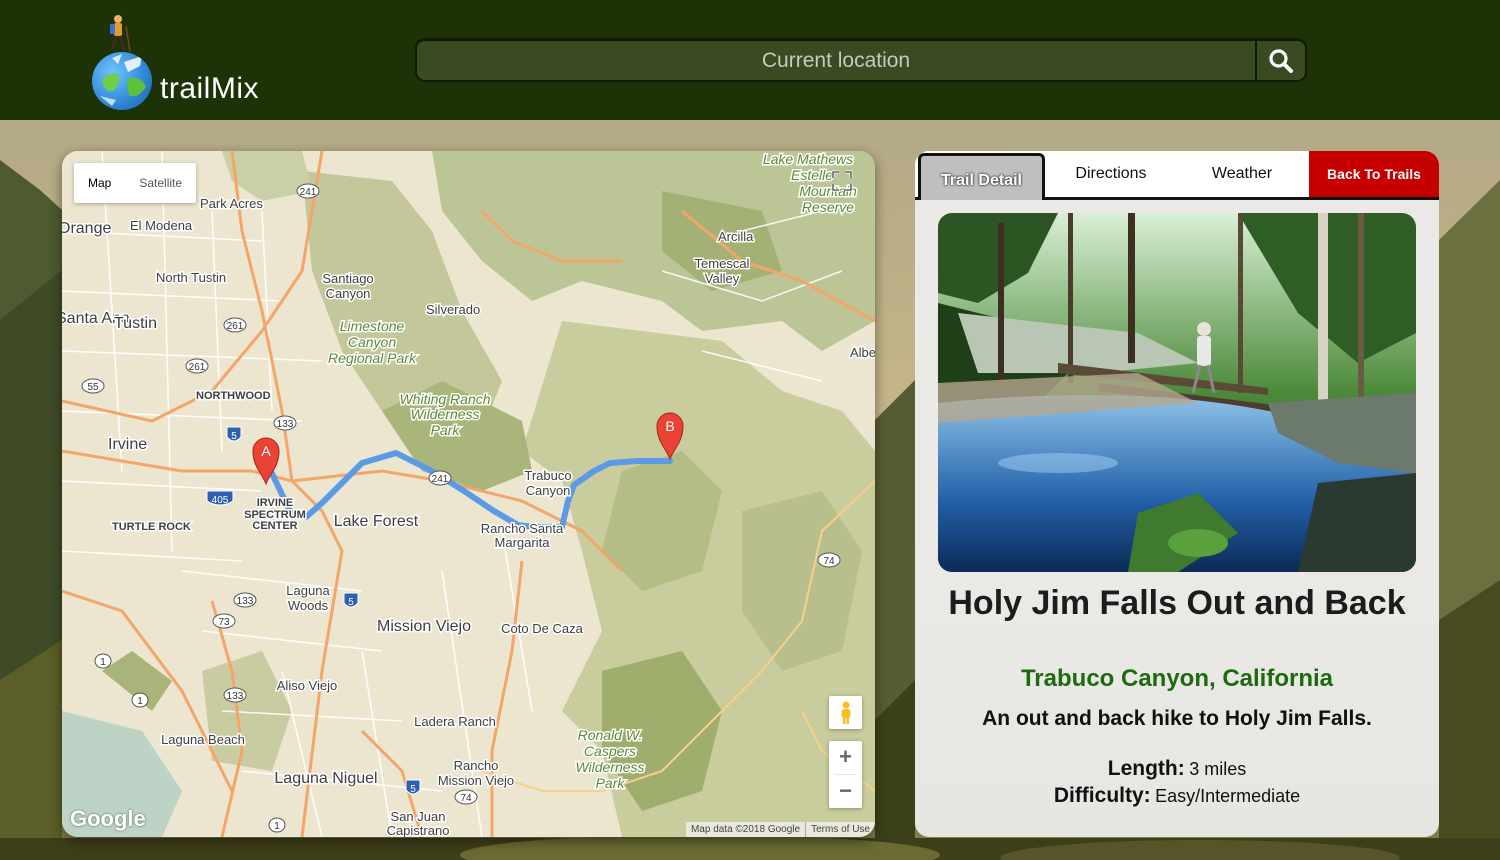 The width and height of the screenshot is (1500, 860). I want to click on globe-icon, so click(122, 81).